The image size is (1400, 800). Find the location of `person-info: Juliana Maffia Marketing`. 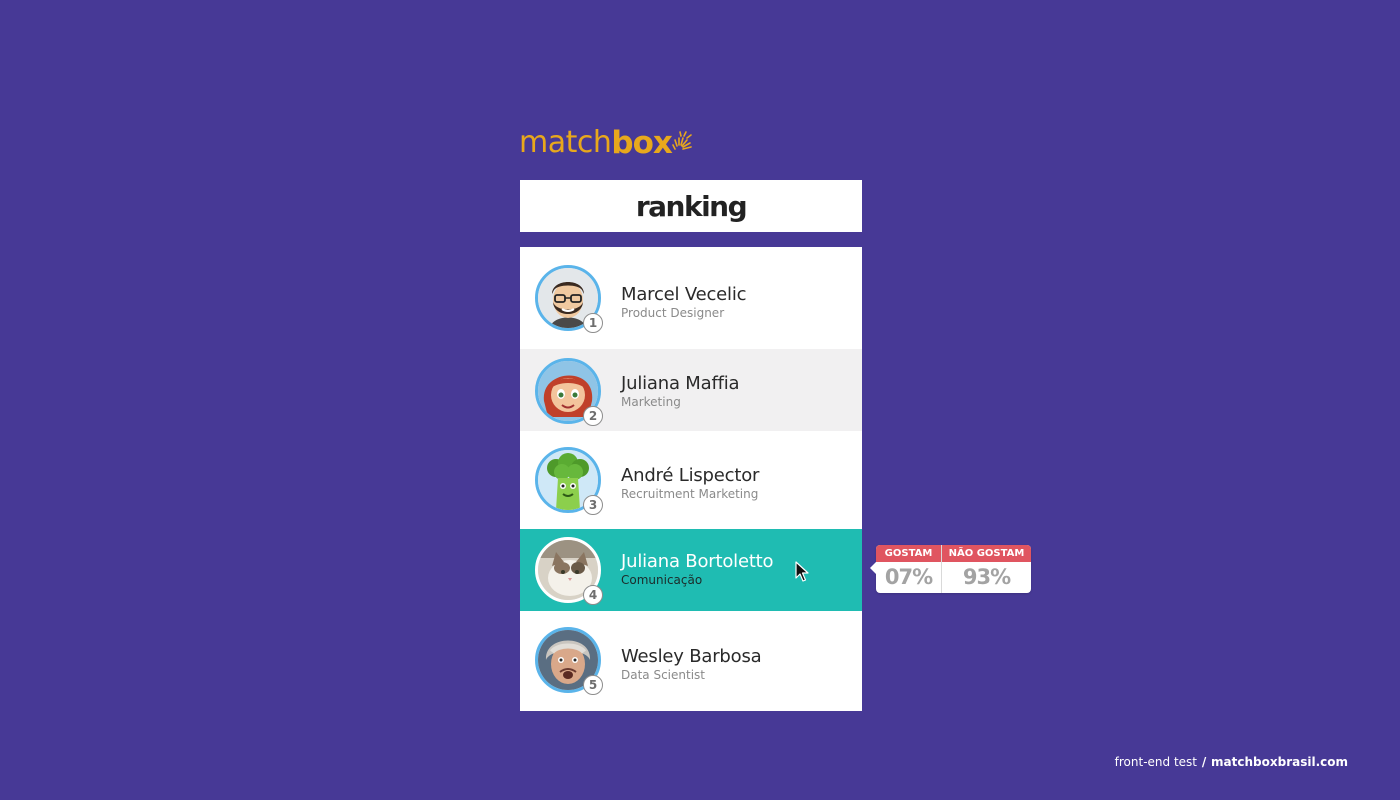

person-info: Juliana Maffia Marketing is located at coordinates (680, 391).